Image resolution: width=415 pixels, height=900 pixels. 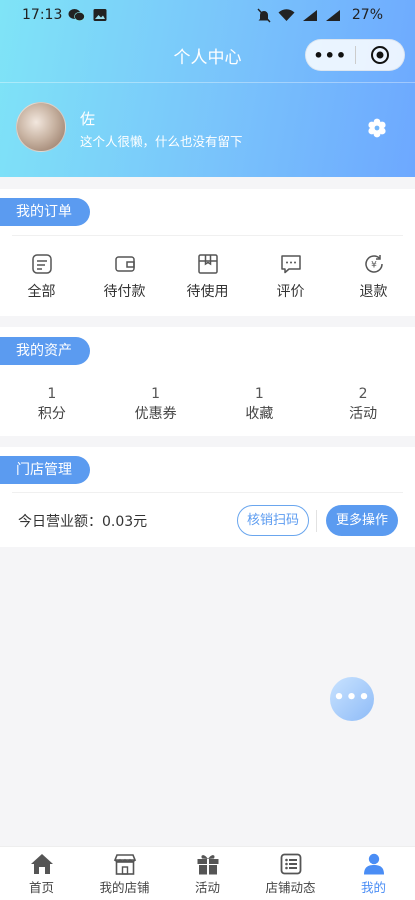 I want to click on asset-coupons: 1 优惠券, so click(x=156, y=405).